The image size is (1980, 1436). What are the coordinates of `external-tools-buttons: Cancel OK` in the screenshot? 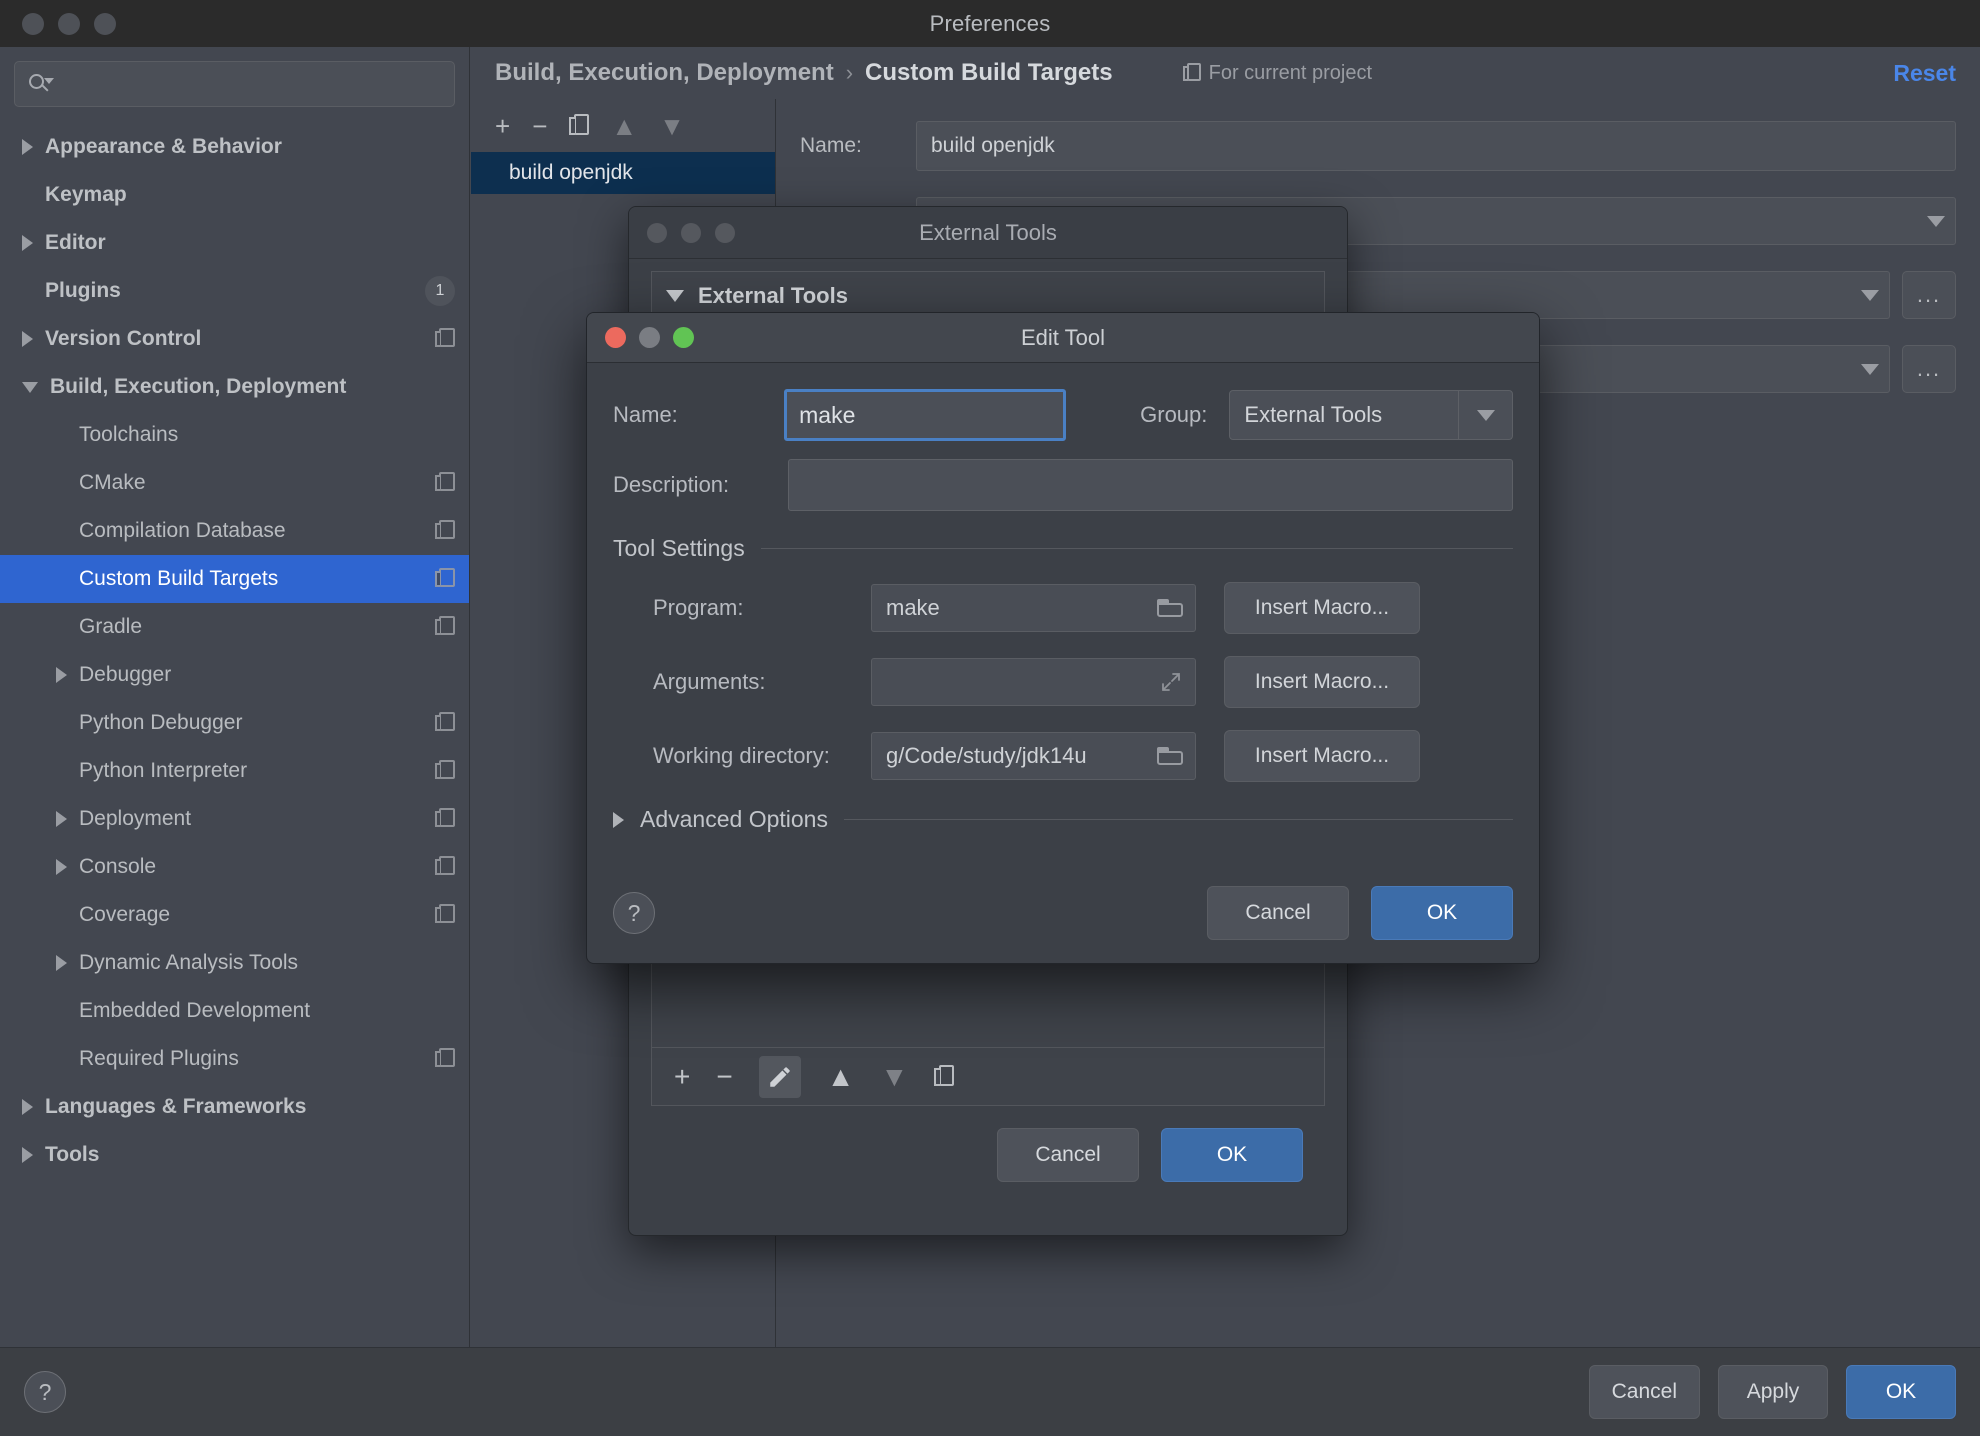 It's located at (988, 1144).